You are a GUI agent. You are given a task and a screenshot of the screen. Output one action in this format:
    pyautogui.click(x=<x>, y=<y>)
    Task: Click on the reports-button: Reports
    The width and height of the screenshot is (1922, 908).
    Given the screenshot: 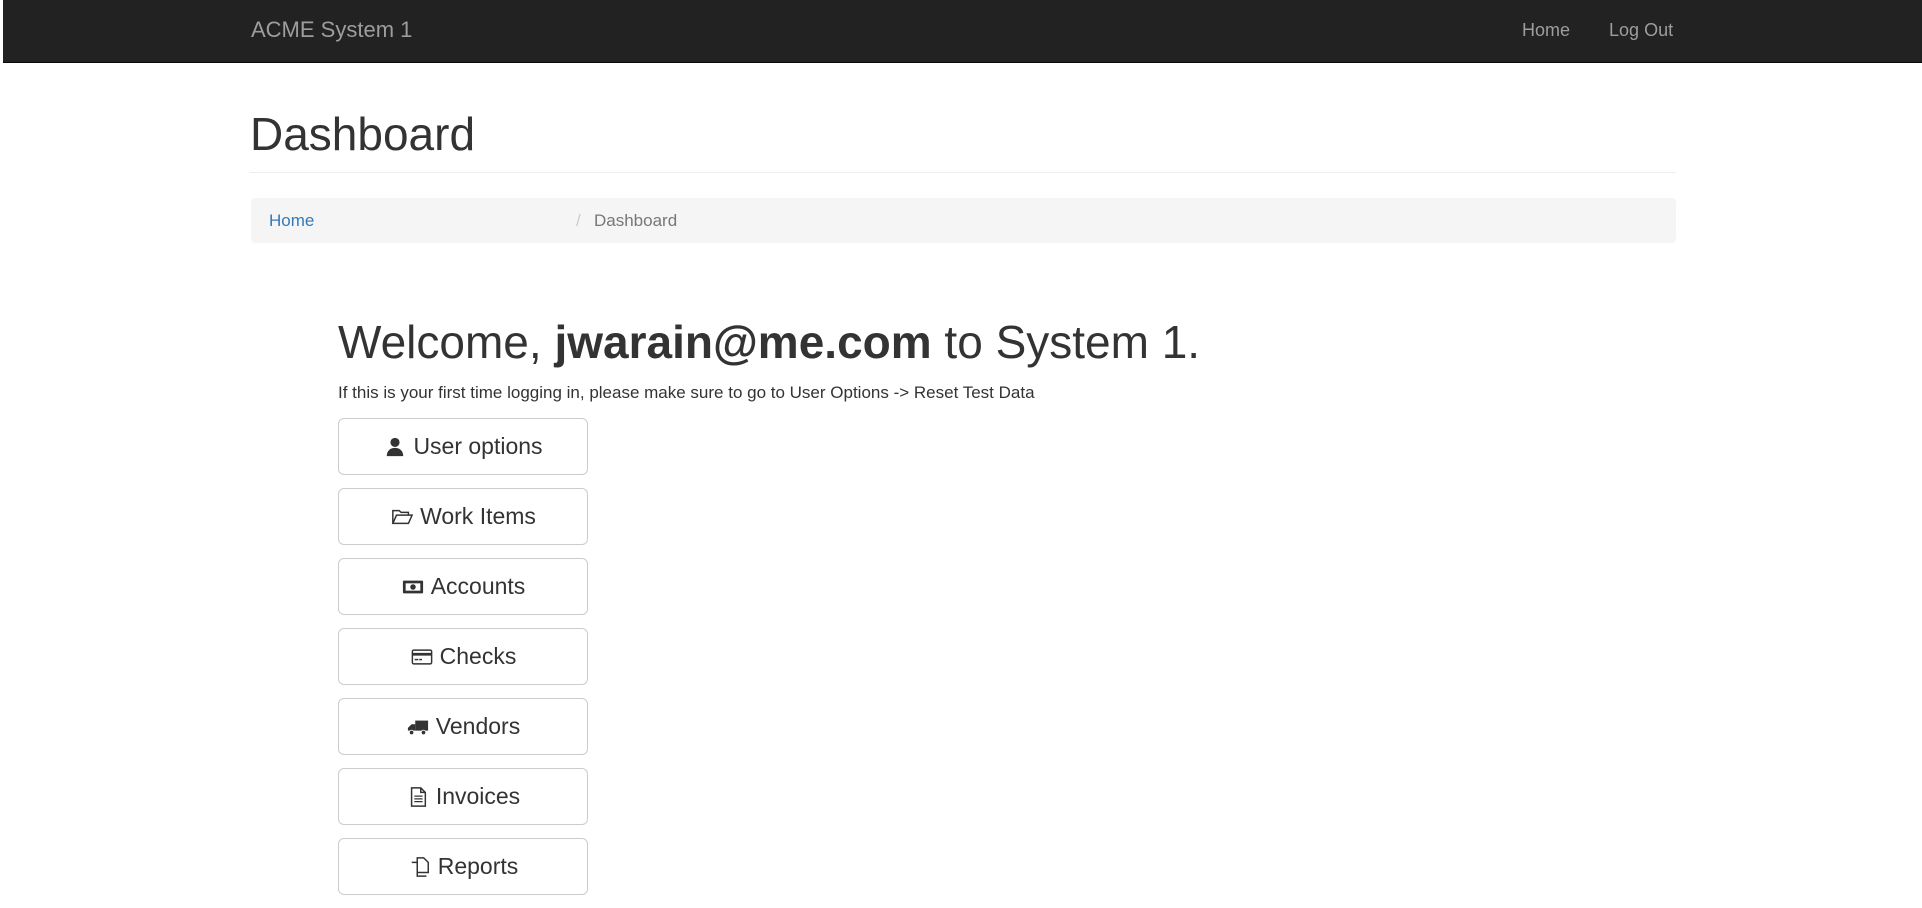 What is the action you would take?
    pyautogui.click(x=463, y=866)
    